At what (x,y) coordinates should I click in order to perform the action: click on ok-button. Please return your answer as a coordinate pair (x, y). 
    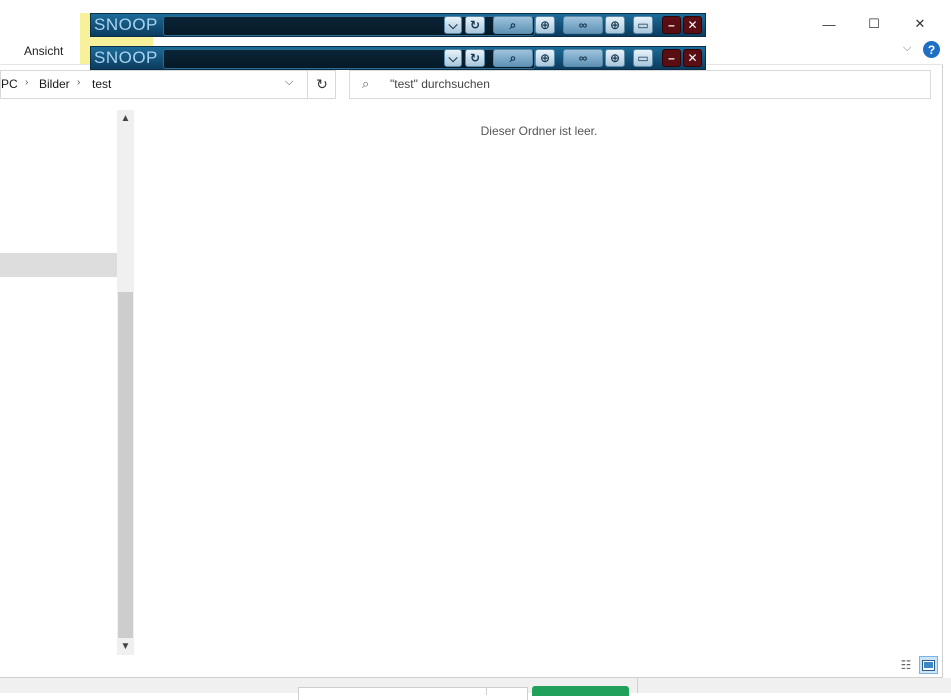
    Looking at the image, I should click on (580, 691).